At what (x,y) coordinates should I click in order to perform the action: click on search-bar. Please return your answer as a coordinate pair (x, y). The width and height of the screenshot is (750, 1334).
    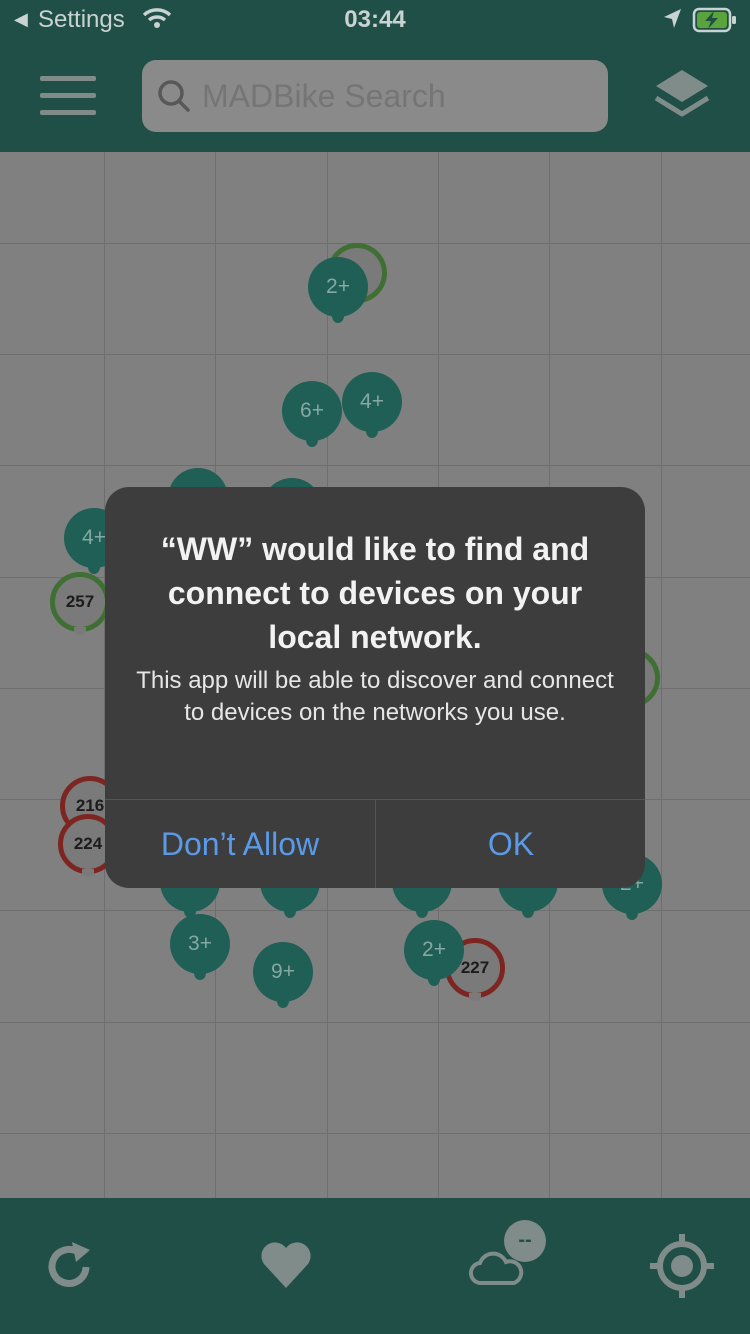
    Looking at the image, I should click on (375, 96).